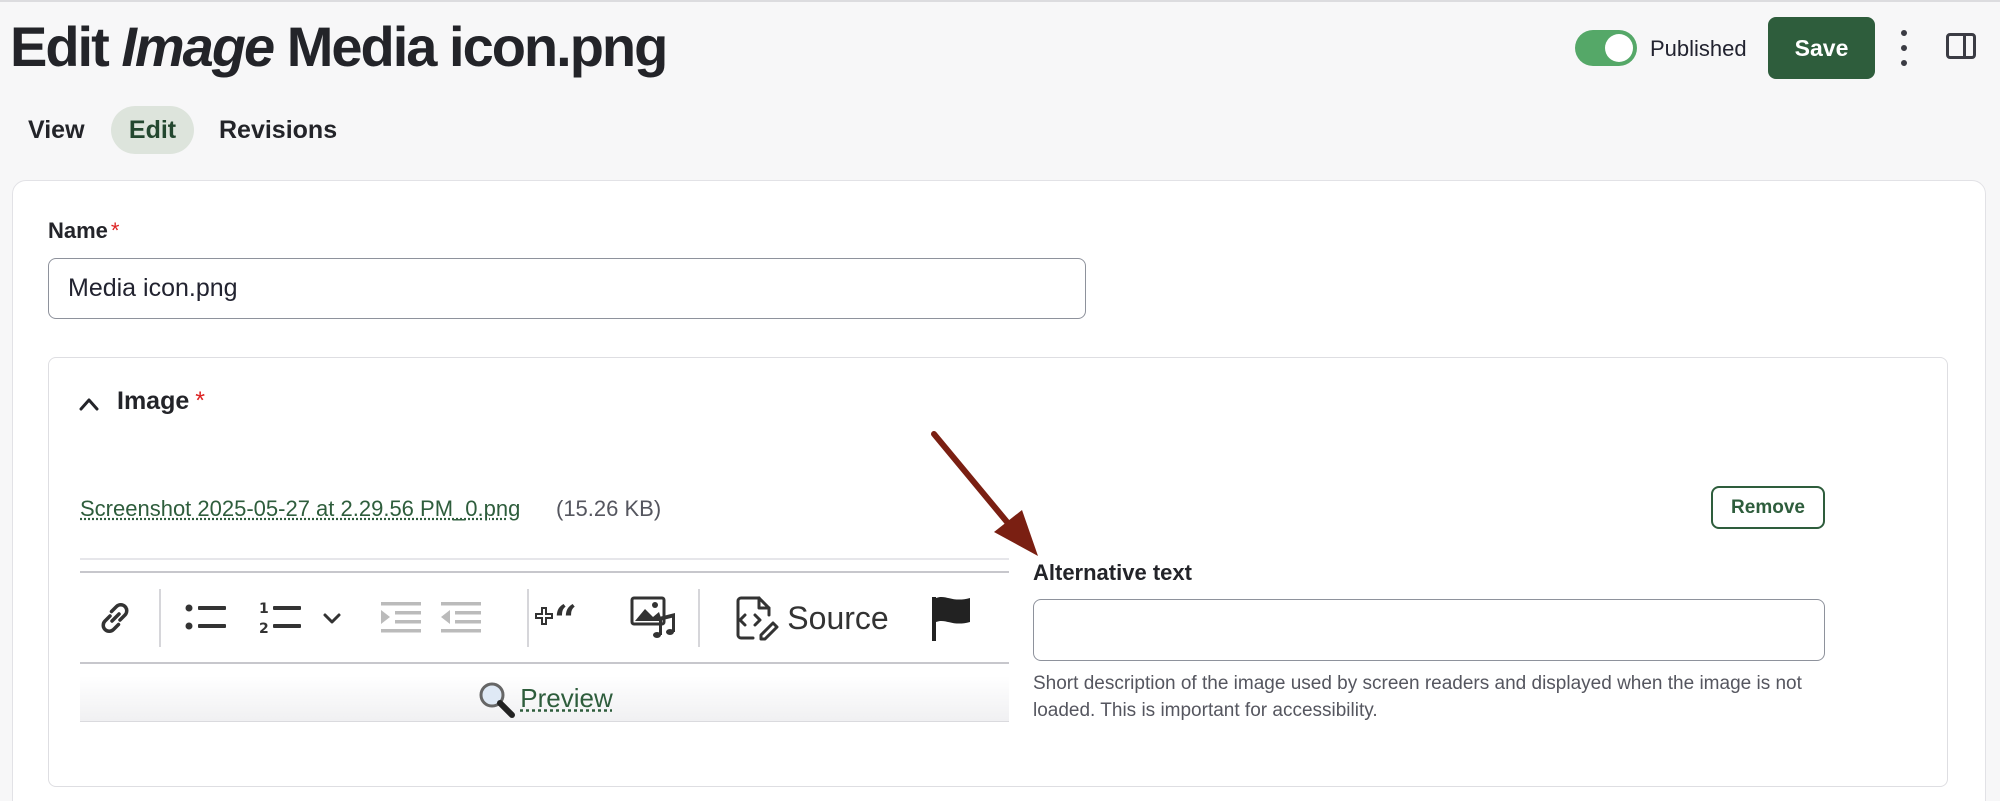 The image size is (2000, 801). What do you see at coordinates (1698, 48) in the screenshot?
I see `published-label: Published` at bounding box center [1698, 48].